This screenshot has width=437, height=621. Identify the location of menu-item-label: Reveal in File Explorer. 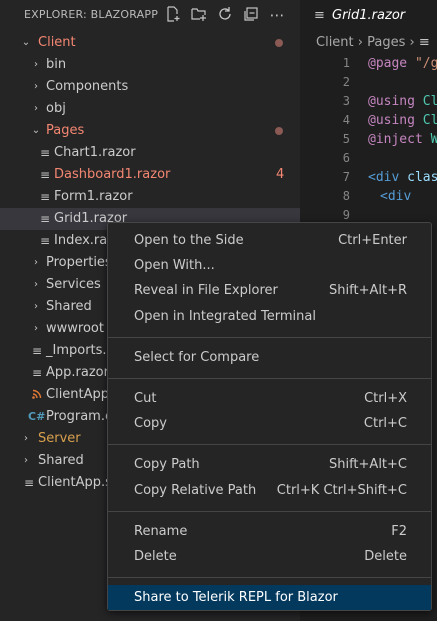
(206, 290).